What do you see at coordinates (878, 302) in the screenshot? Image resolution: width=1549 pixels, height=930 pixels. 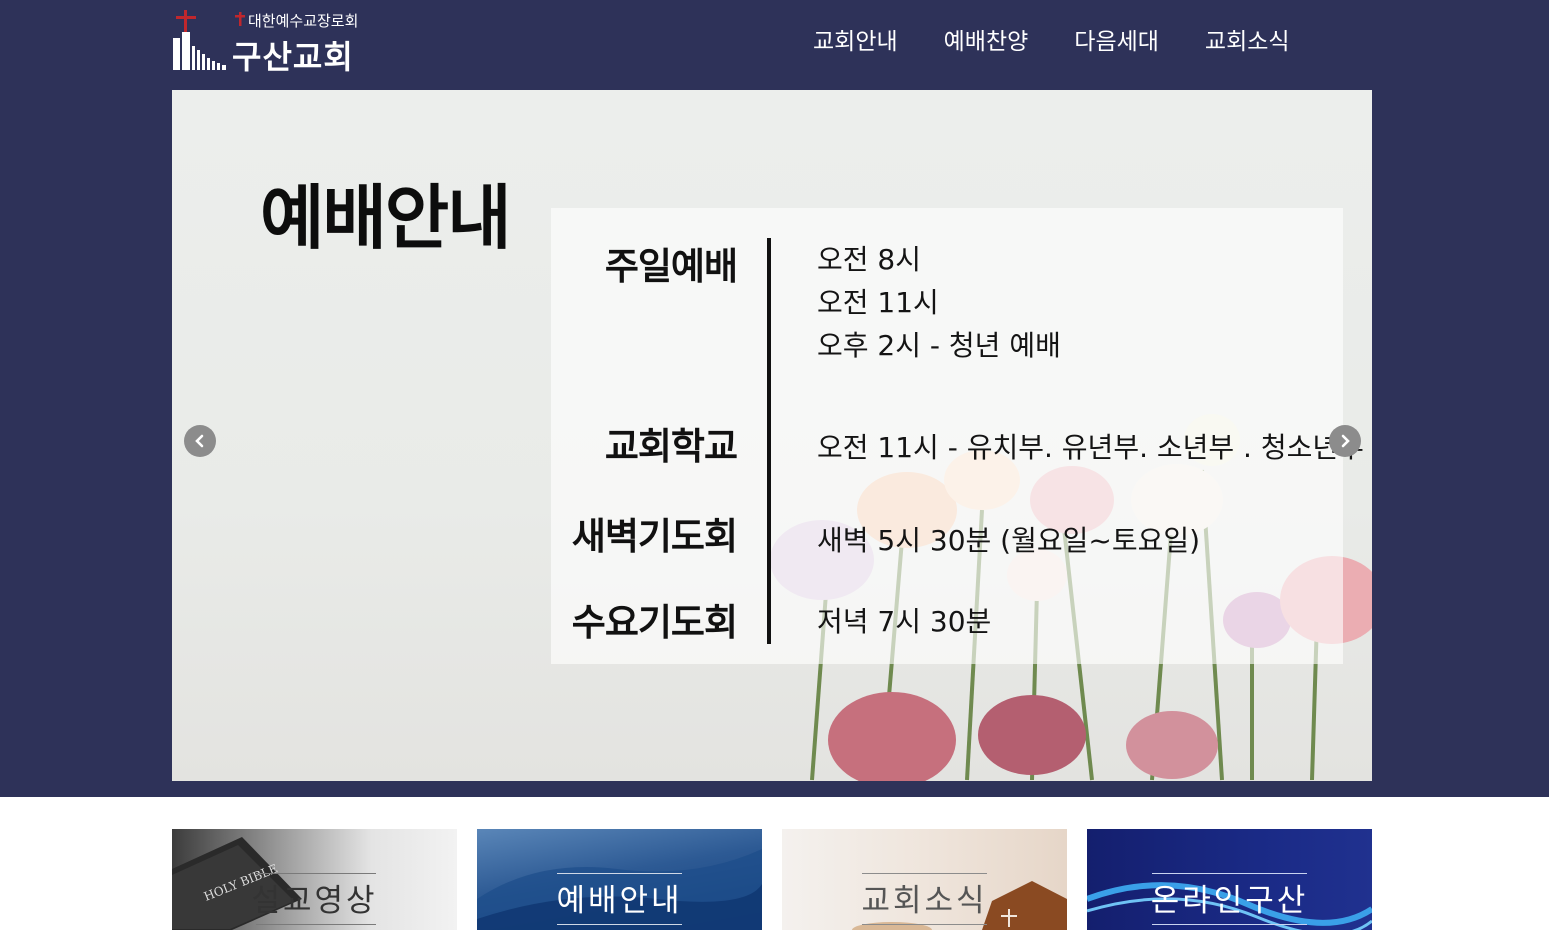 I see `sunday-time-2: 오전 11시` at bounding box center [878, 302].